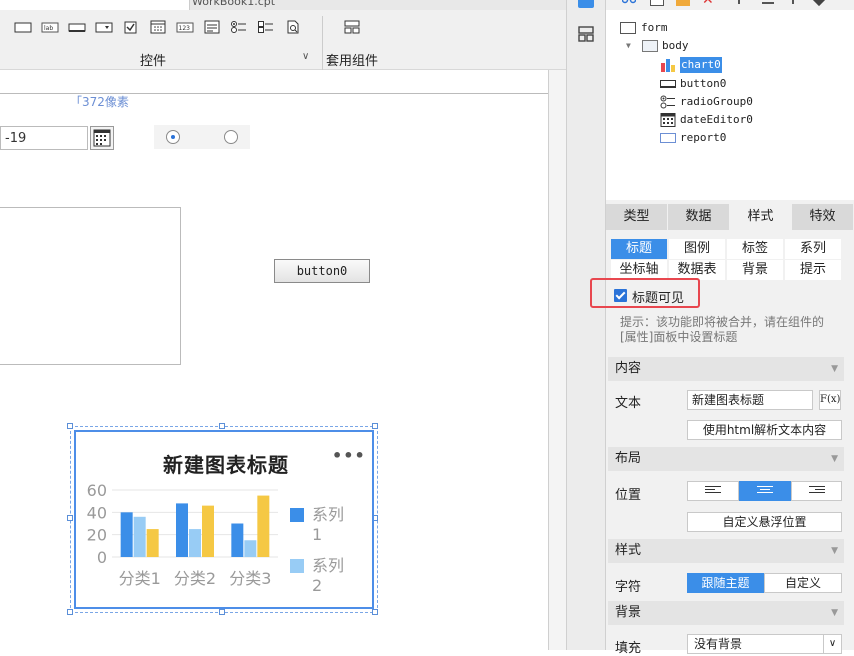 The width and height of the screenshot is (854, 656). What do you see at coordinates (557, 360) in the screenshot?
I see `canvas-scrollbar` at bounding box center [557, 360].